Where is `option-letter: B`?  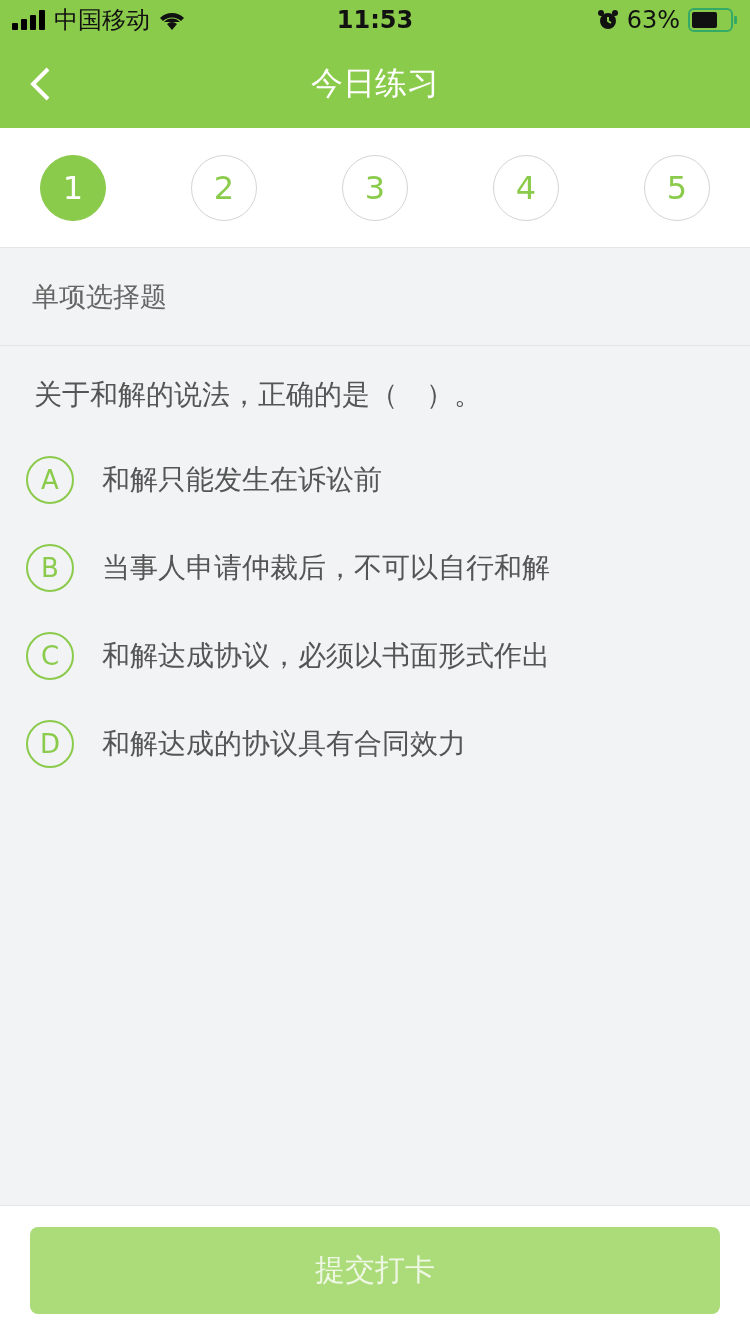
option-letter: B is located at coordinates (50, 568).